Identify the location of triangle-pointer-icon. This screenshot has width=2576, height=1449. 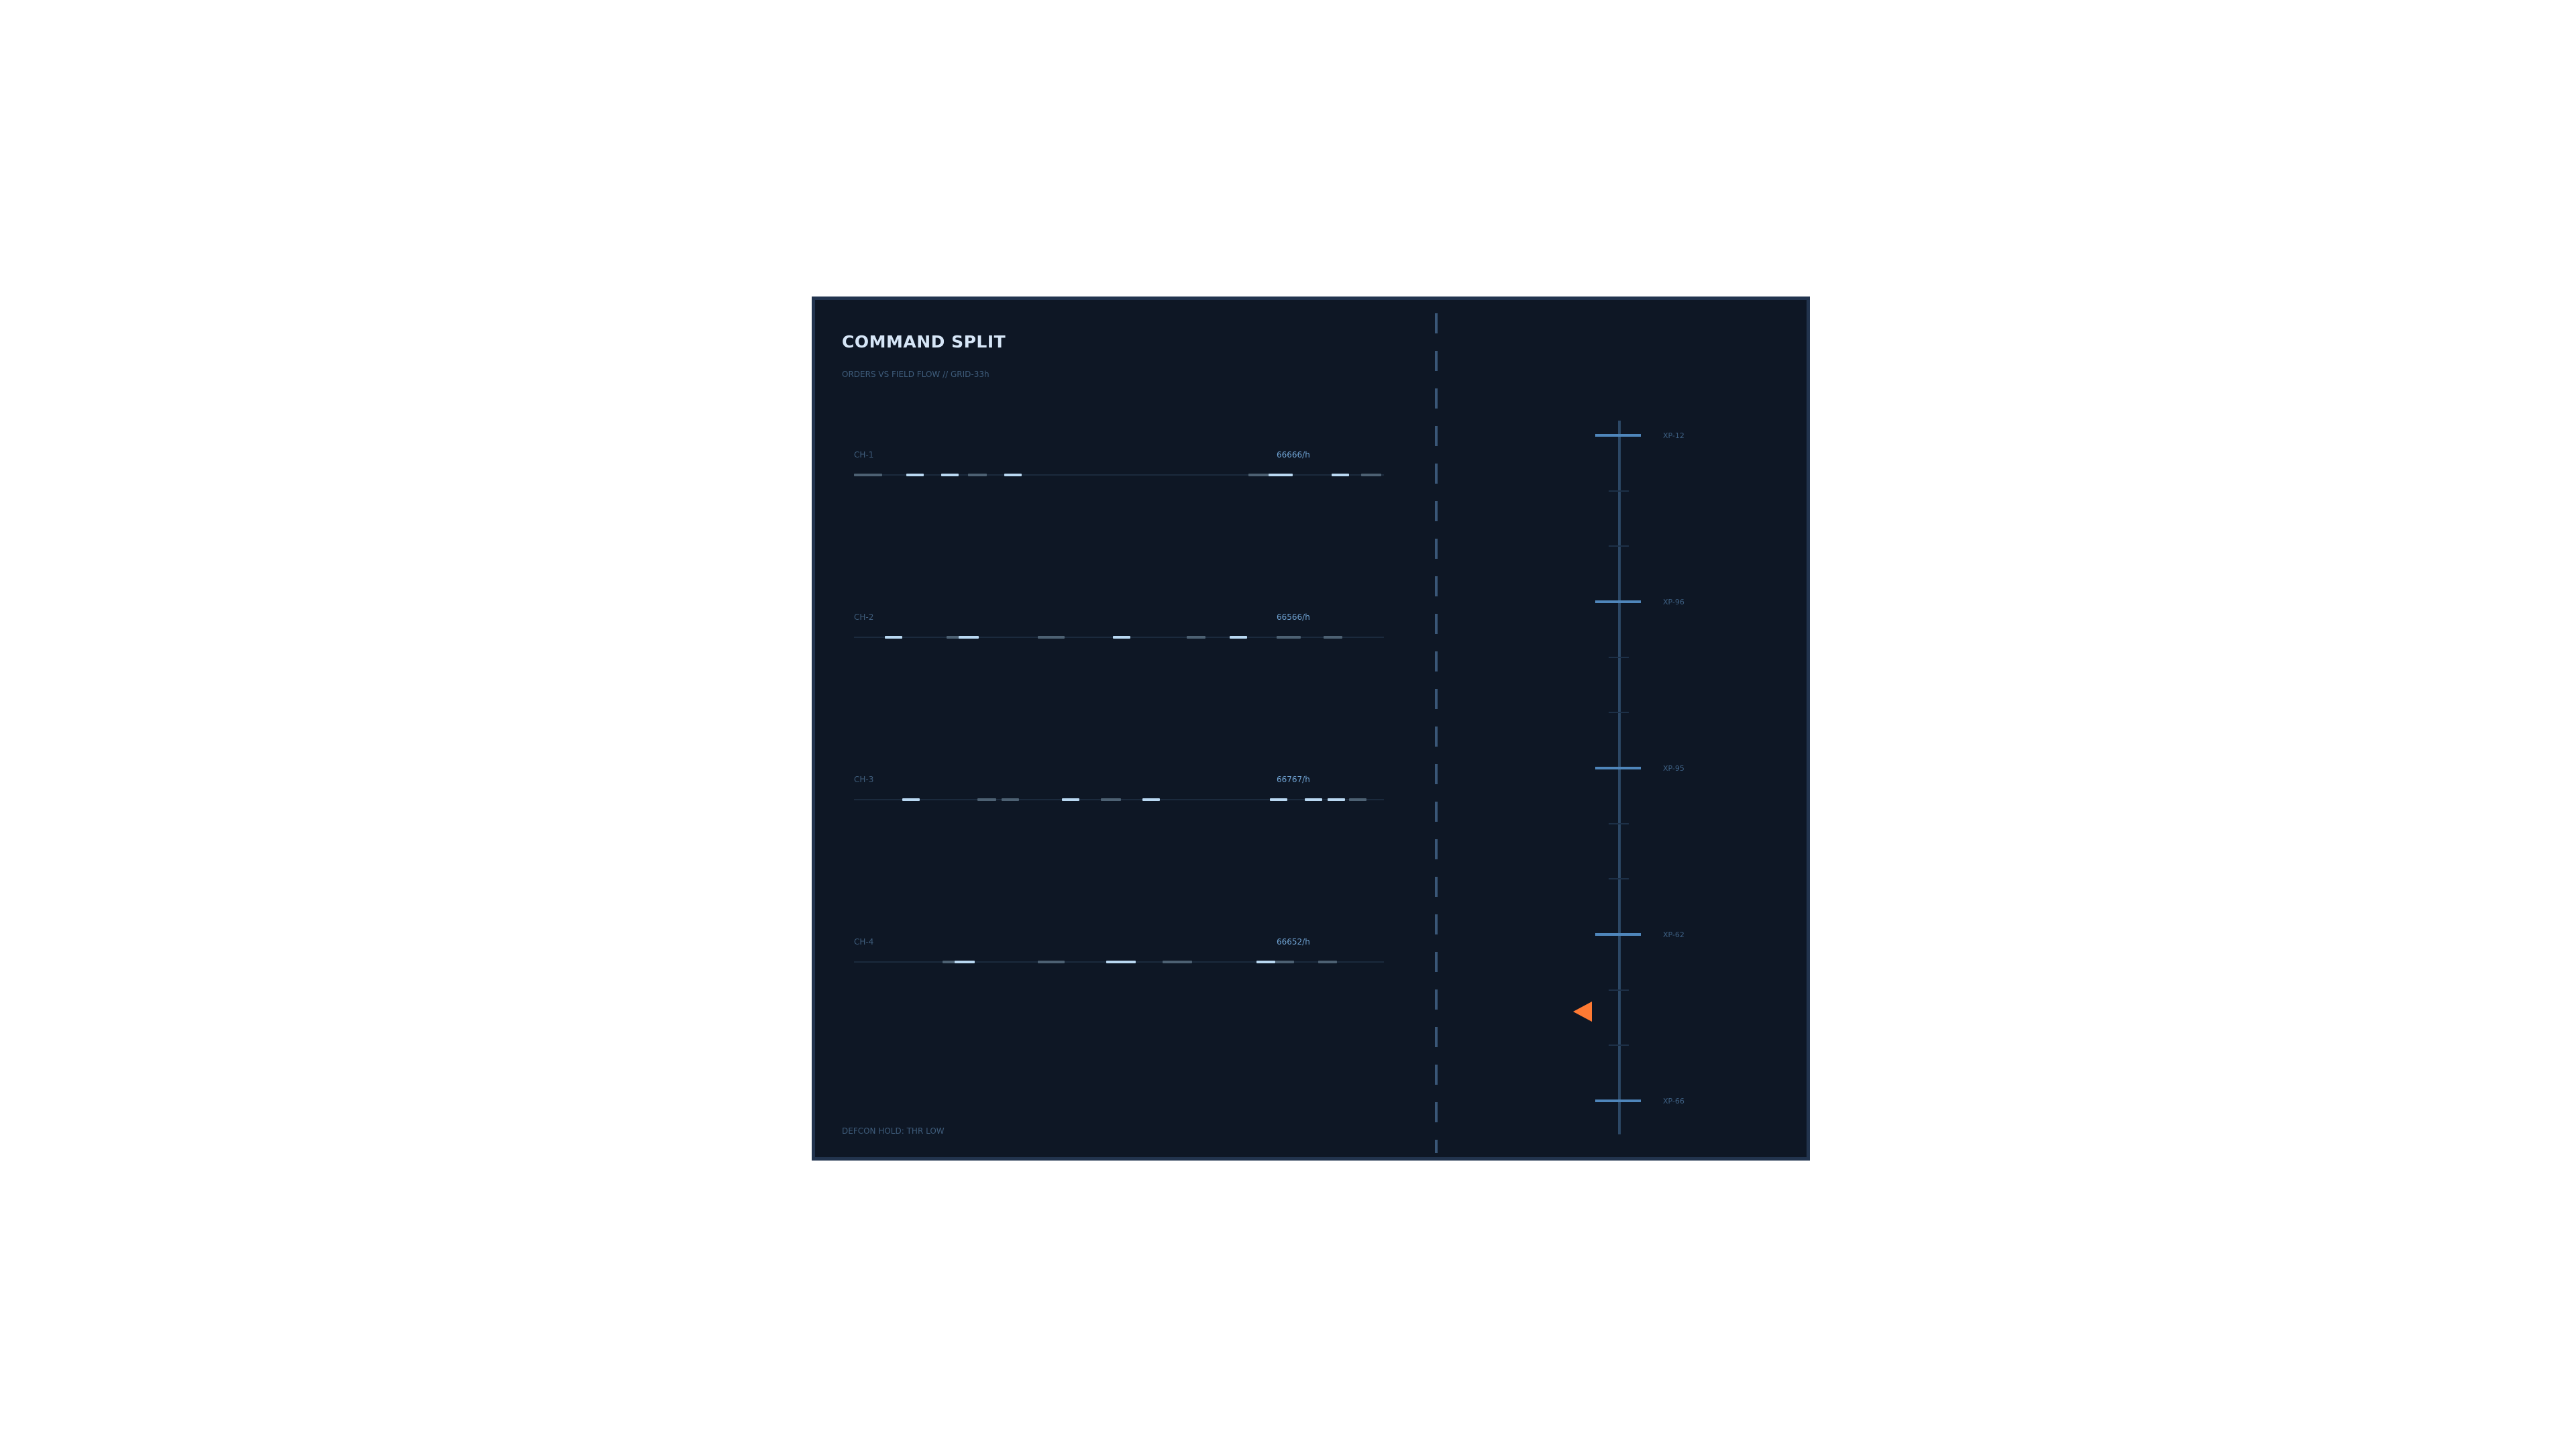
(1582, 1012).